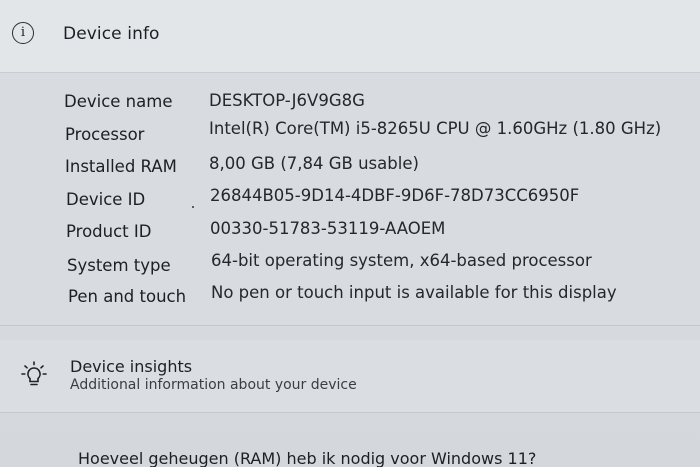 The height and width of the screenshot is (467, 700). Describe the element at coordinates (287, 100) in the screenshot. I see `spec-value: DESKTOP-J6V9G8G` at that location.